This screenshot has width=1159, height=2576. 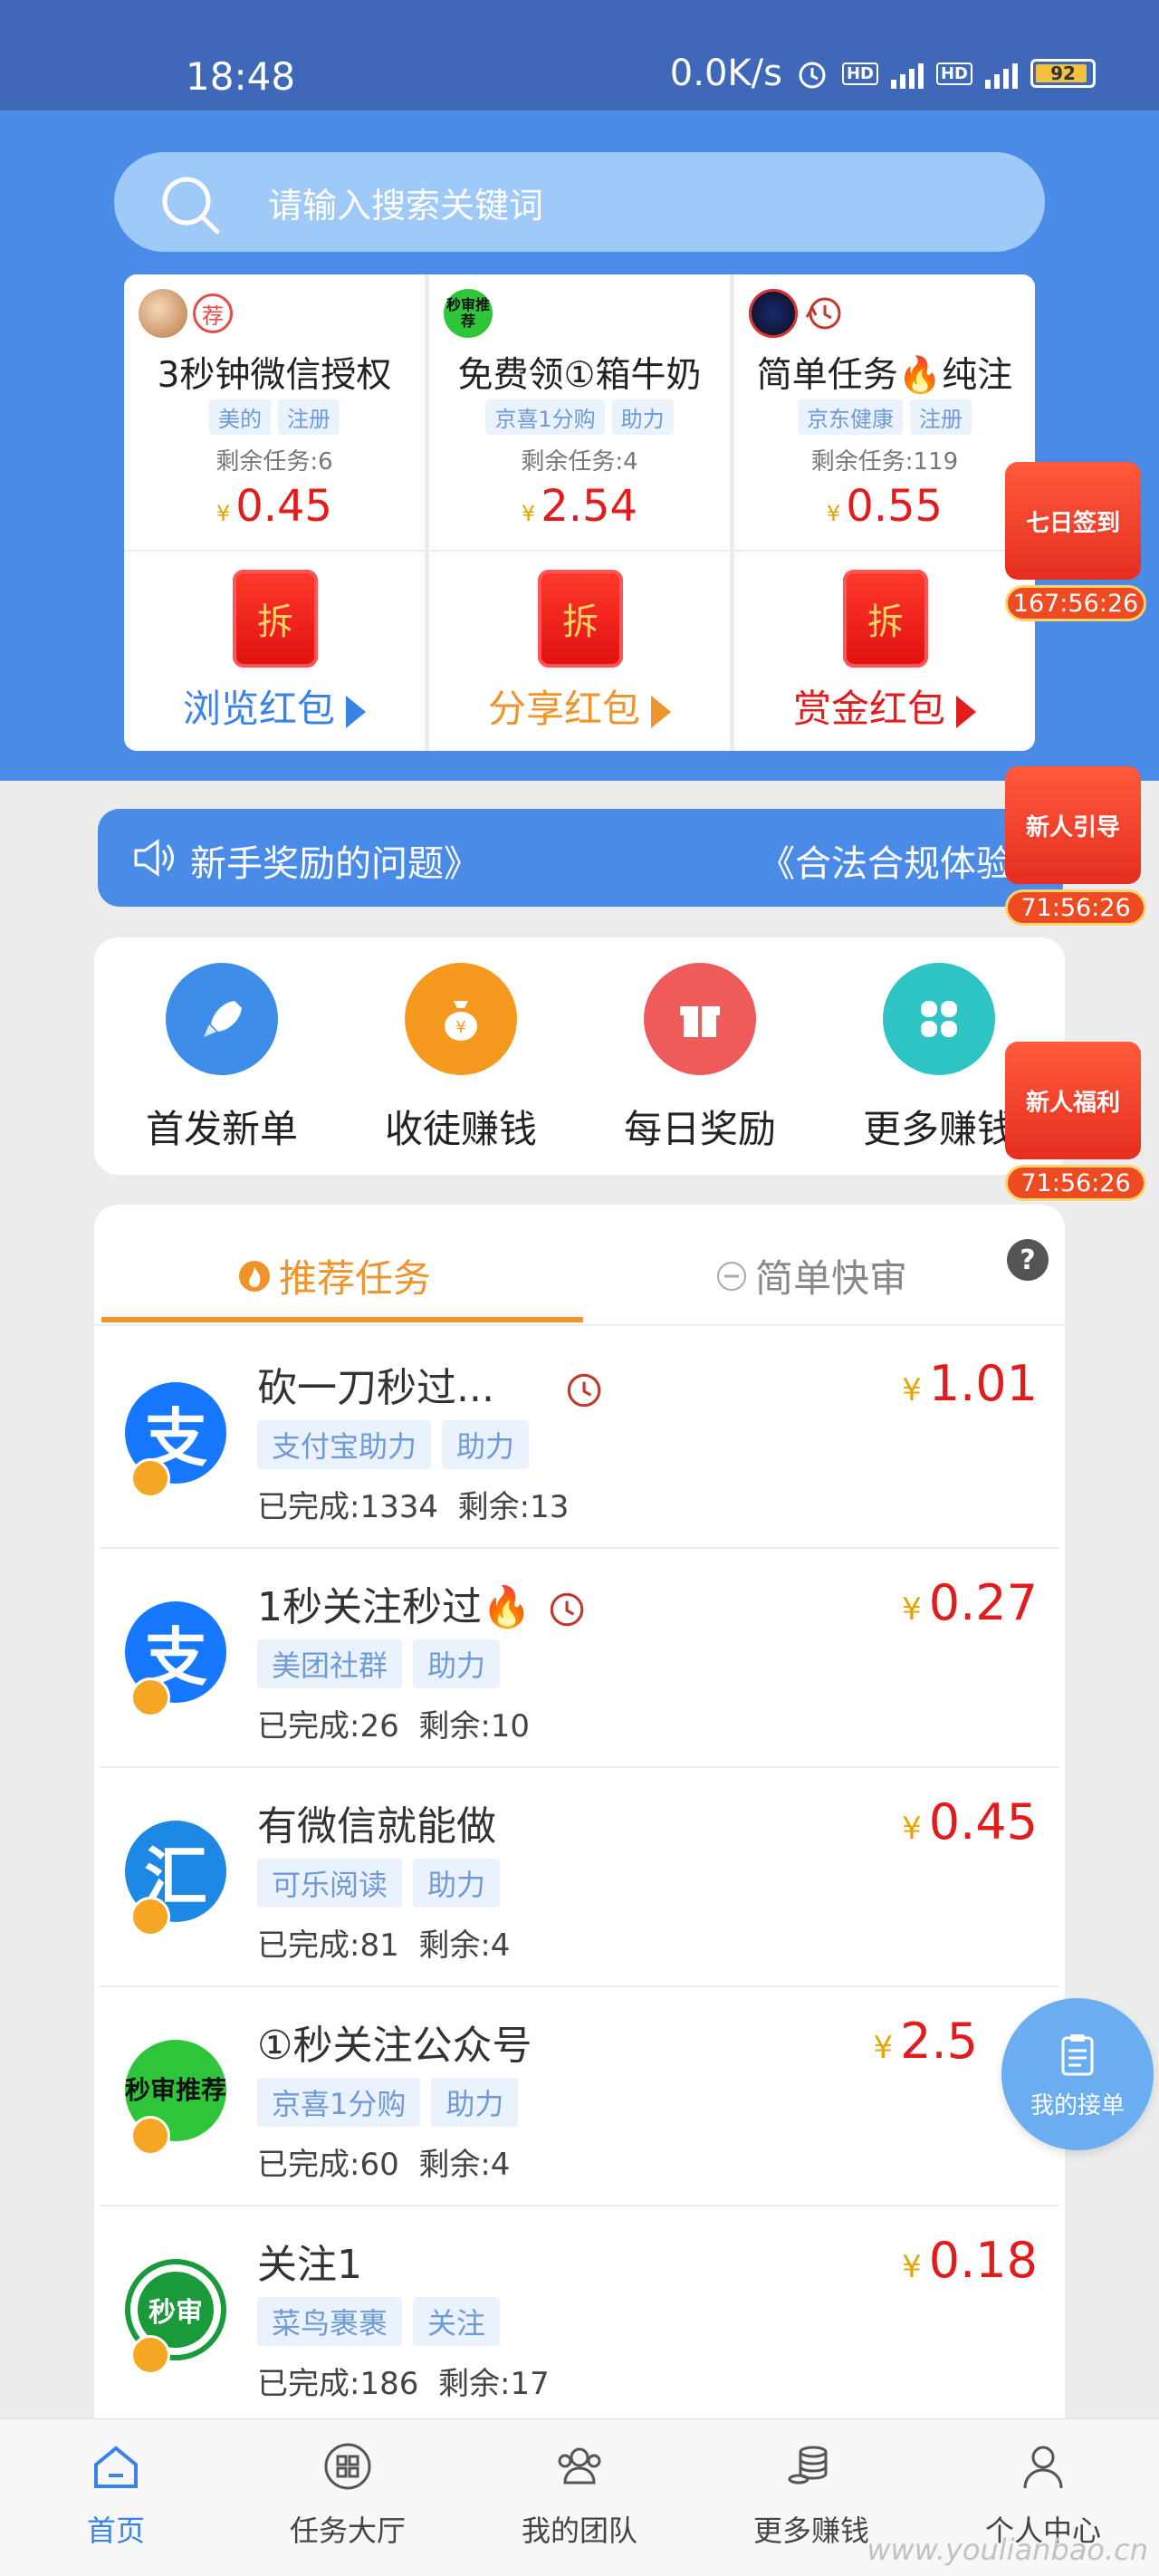 What do you see at coordinates (457, 2321) in the screenshot?
I see `task-tag: 关注` at bounding box center [457, 2321].